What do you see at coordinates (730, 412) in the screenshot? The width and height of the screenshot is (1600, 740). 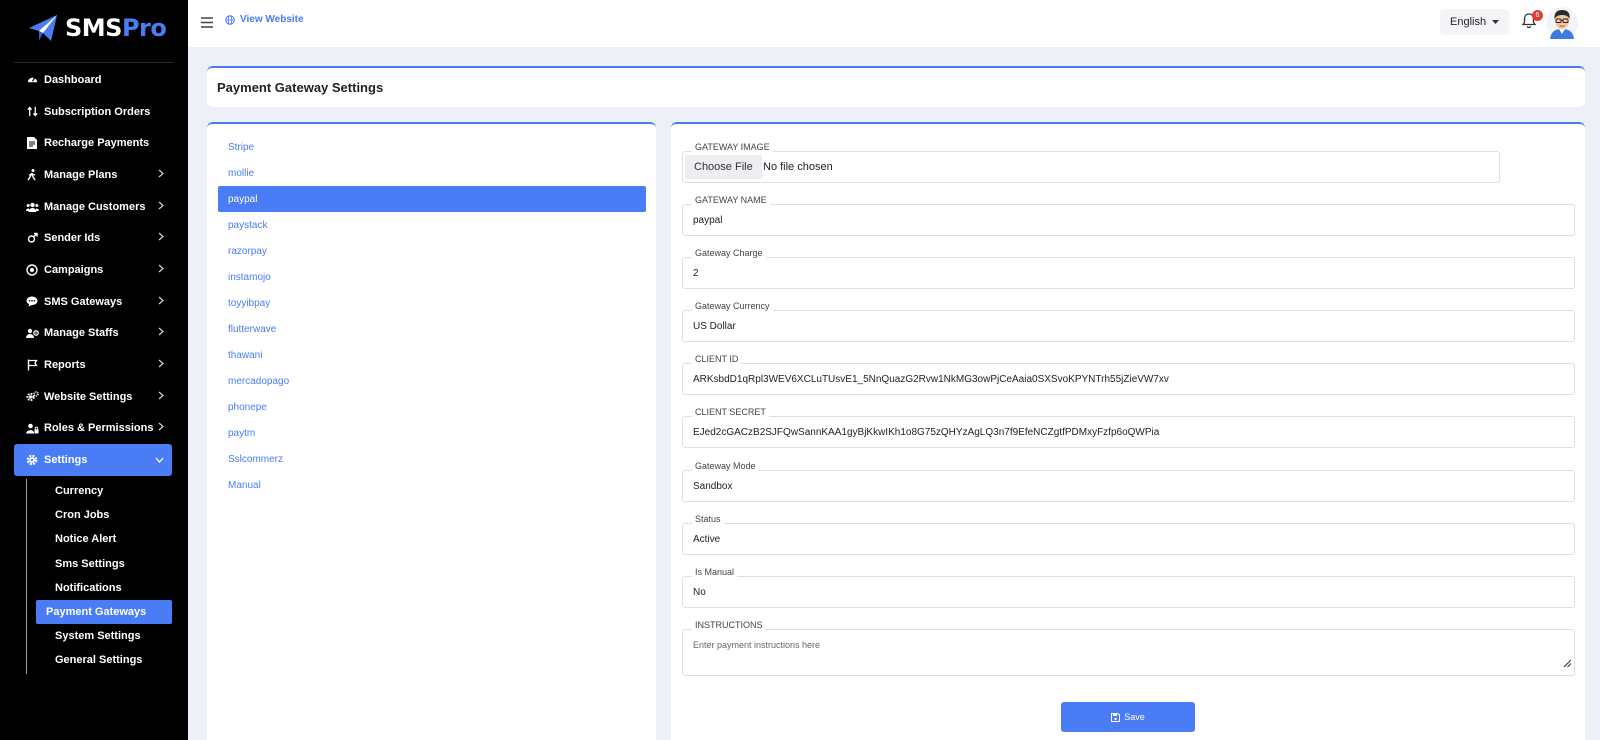 I see `client-secret-label: CLIENT SECRET` at bounding box center [730, 412].